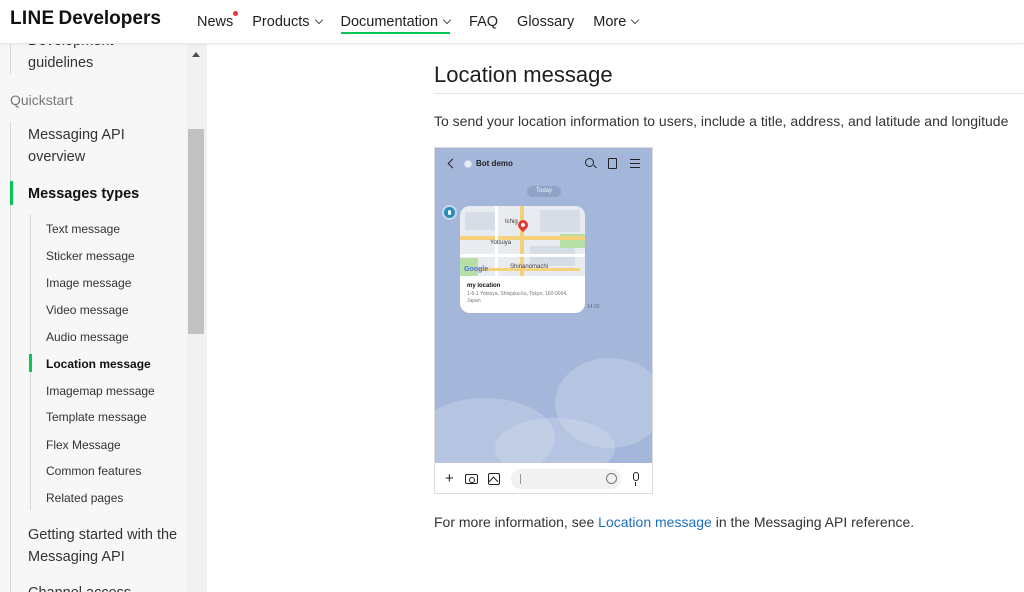  What do you see at coordinates (452, 163) in the screenshot?
I see `back-chevron-icon` at bounding box center [452, 163].